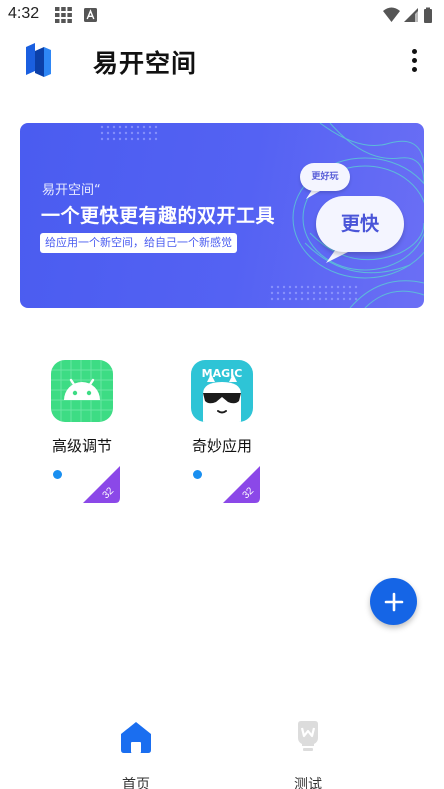 Image resolution: width=444 pixels, height=789 pixels. I want to click on bubble-small-text: 更好玩, so click(325, 177).